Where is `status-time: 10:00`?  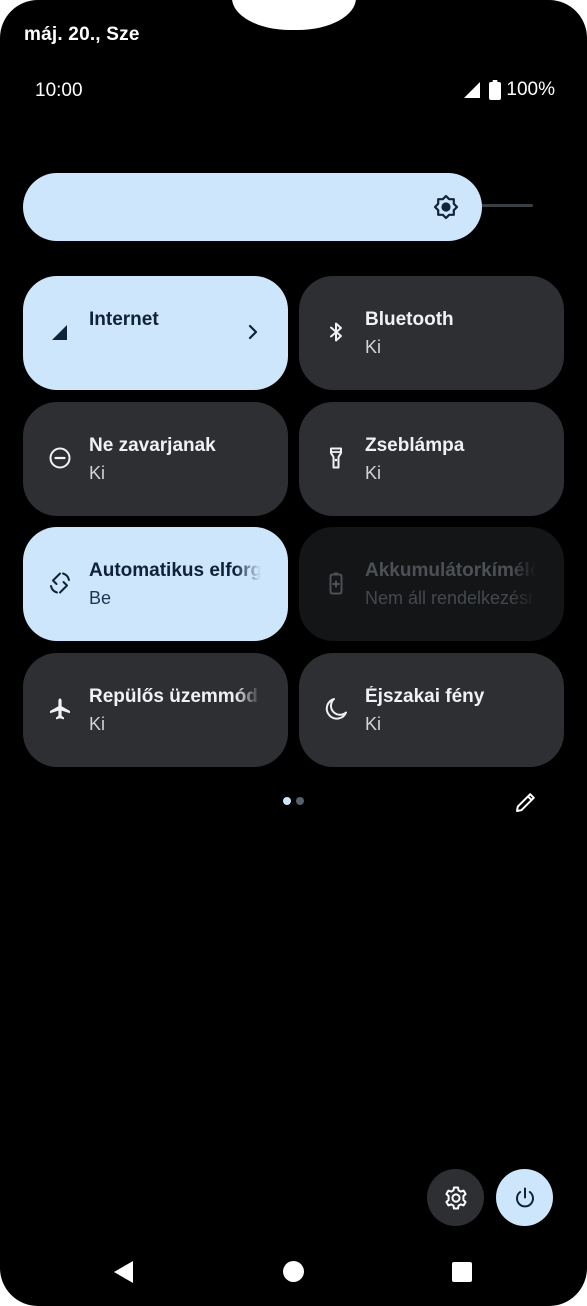 status-time: 10:00 is located at coordinates (59, 90).